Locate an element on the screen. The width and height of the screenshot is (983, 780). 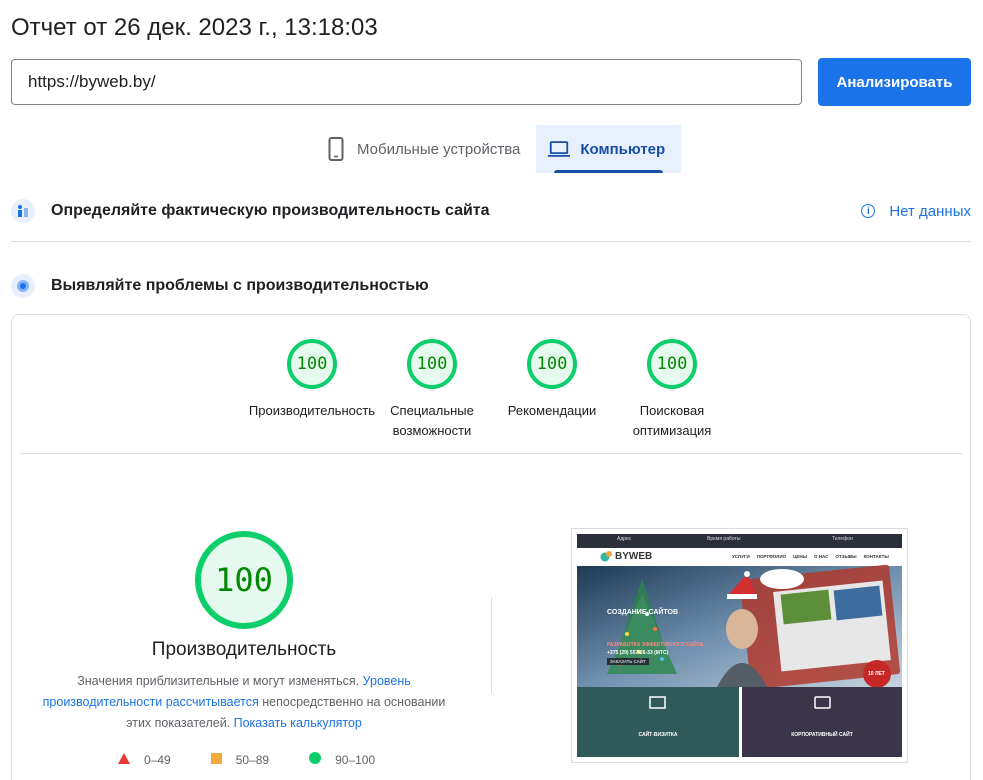
thumb-nav-item: О НАС is located at coordinates (821, 556).